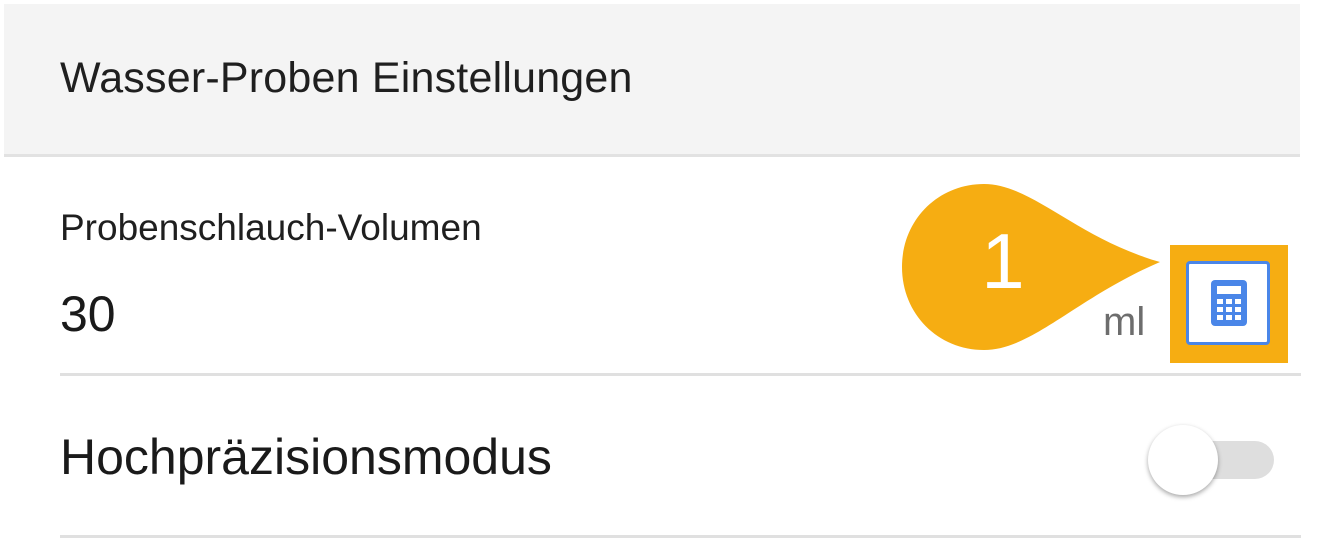 The image size is (1336, 548). I want to click on volume-value: 30, so click(88, 314).